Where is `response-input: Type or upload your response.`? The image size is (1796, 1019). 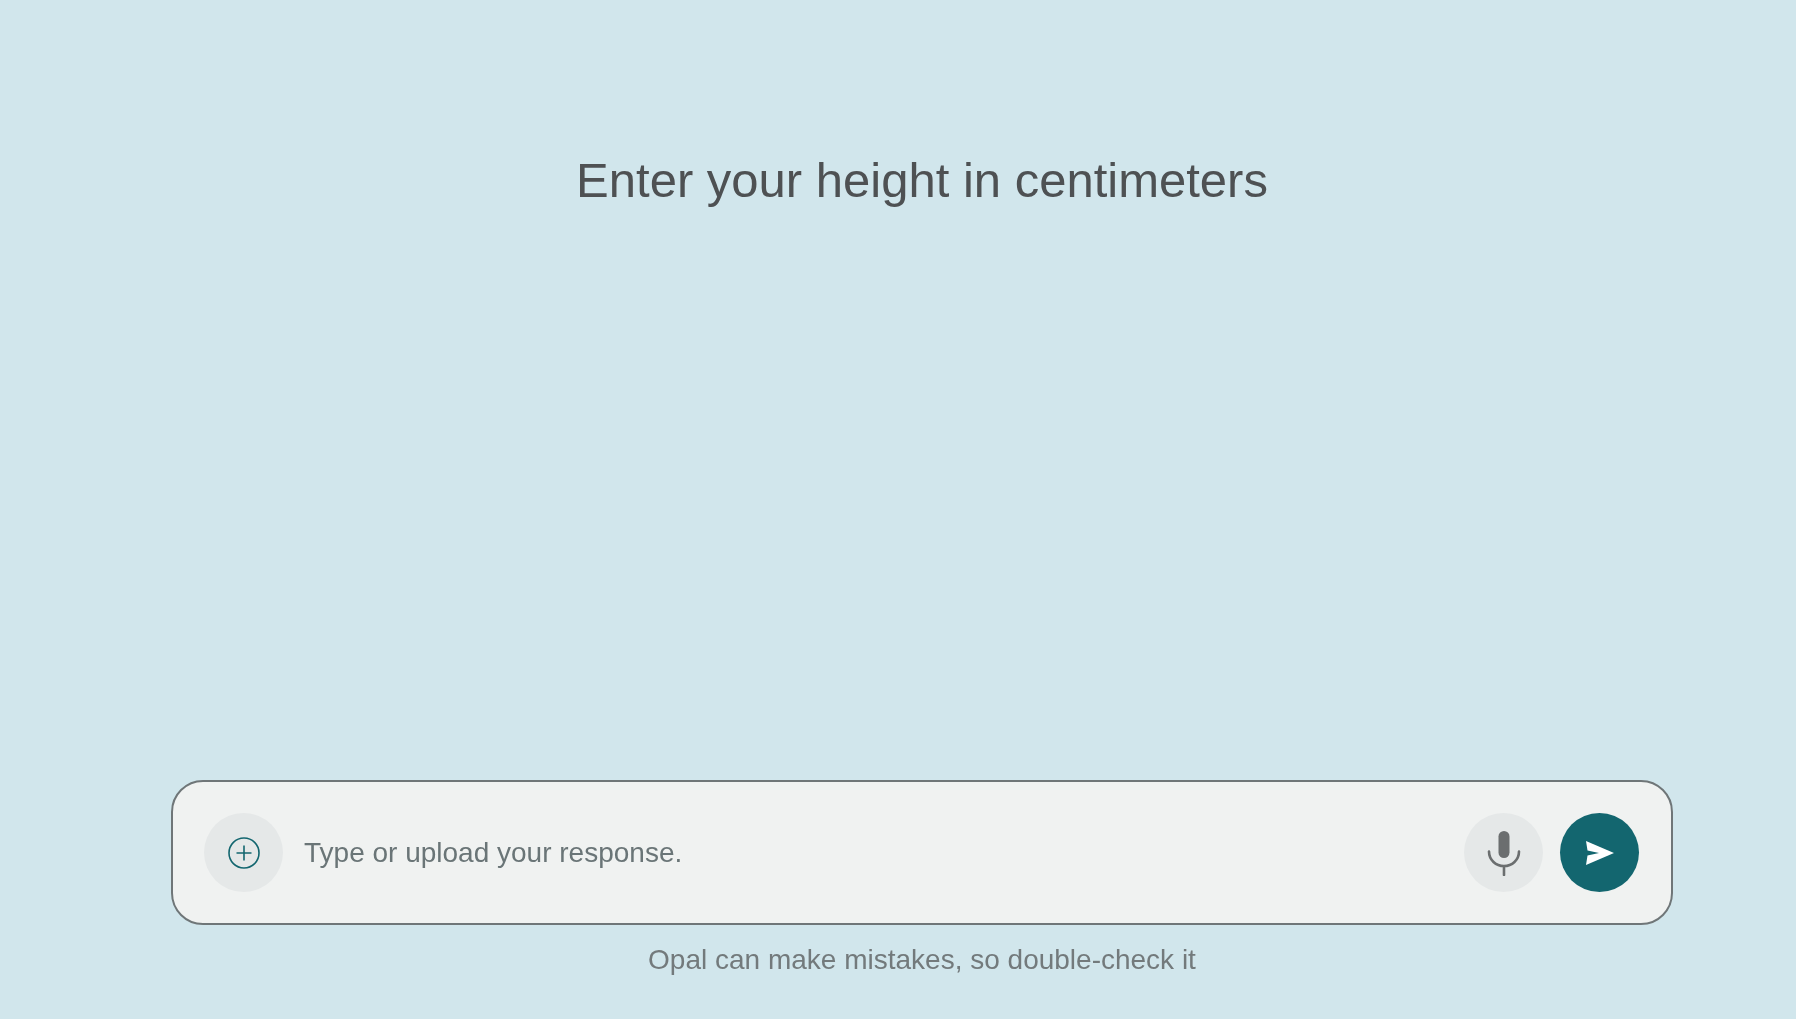 response-input: Type or upload your response. is located at coordinates (874, 852).